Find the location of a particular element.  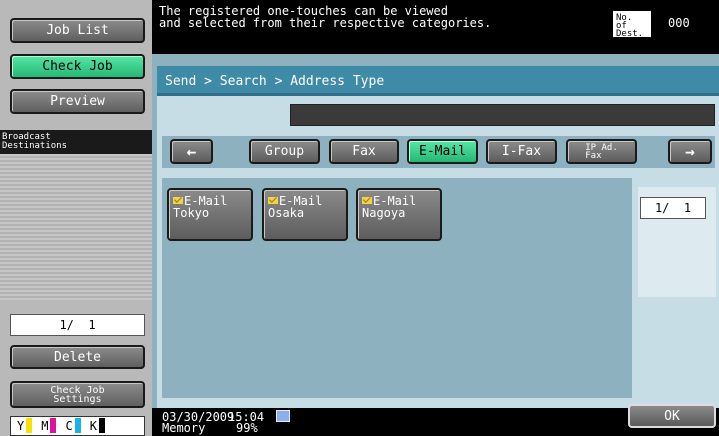

toner-letter: M is located at coordinates (45, 426).